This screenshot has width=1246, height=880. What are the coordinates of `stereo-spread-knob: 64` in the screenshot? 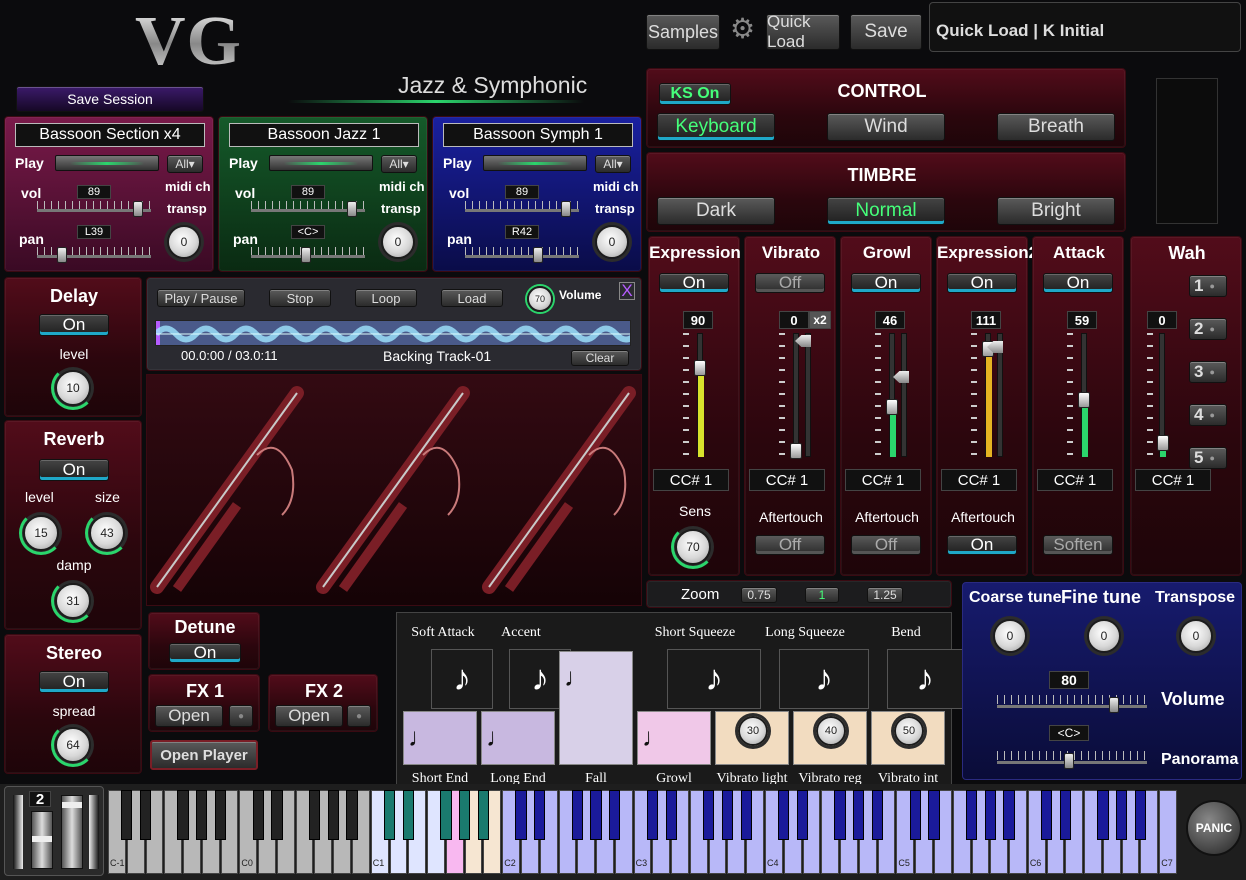 It's located at (73, 745).